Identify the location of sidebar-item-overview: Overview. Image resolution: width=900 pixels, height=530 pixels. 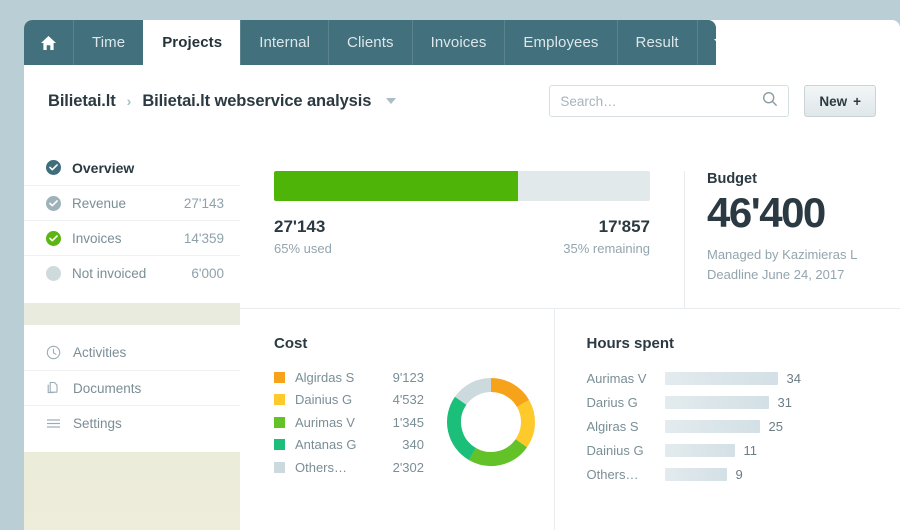
(132, 167).